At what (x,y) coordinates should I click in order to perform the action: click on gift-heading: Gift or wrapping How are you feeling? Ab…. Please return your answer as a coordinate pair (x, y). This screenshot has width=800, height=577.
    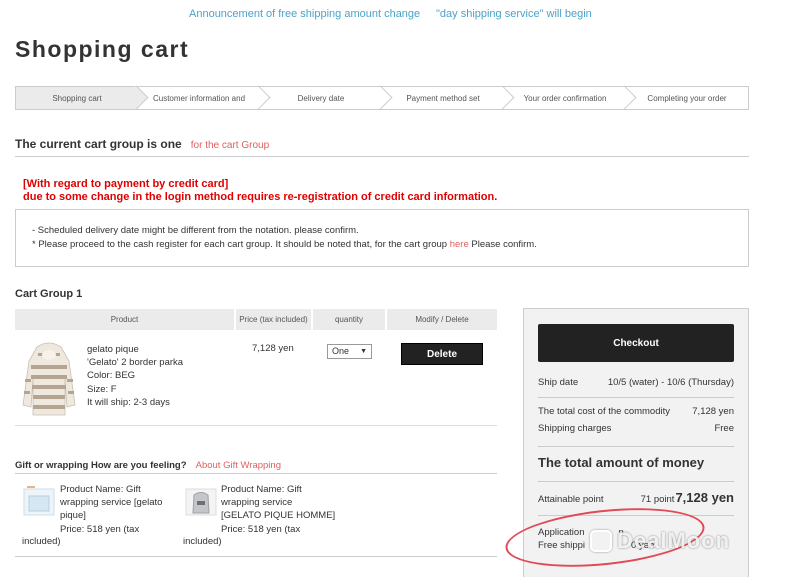
    Looking at the image, I should click on (256, 466).